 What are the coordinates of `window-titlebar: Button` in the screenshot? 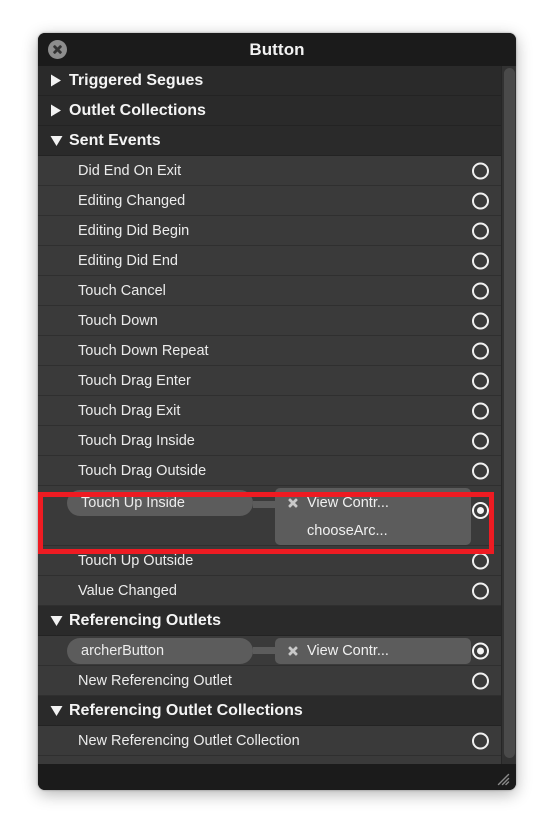 It's located at (277, 49).